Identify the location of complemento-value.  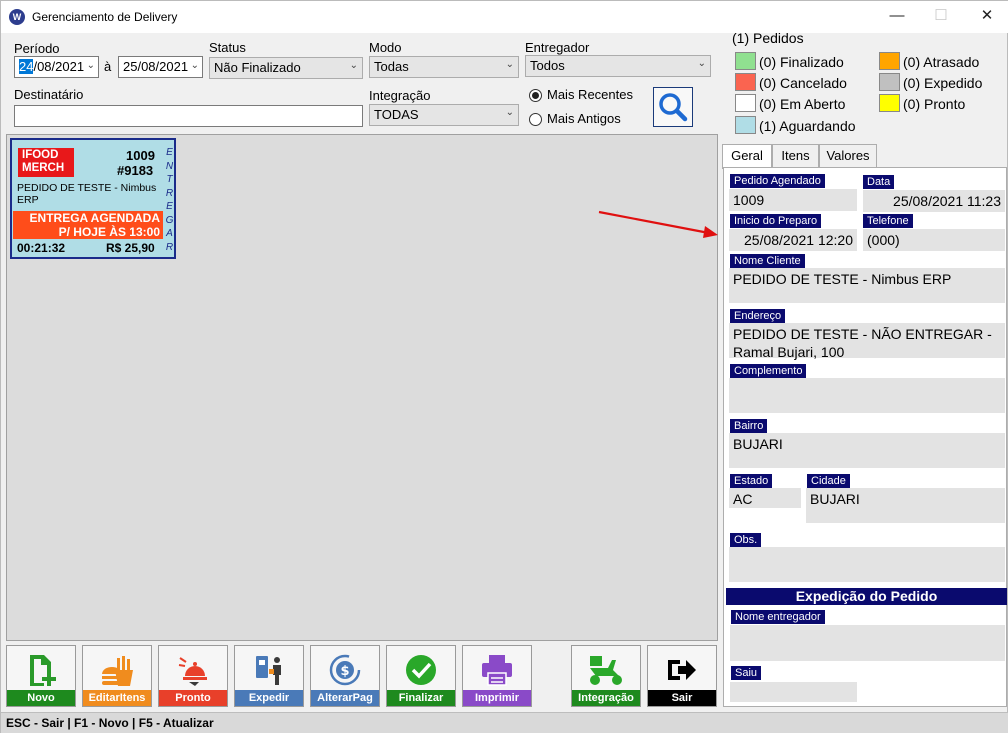
(867, 395).